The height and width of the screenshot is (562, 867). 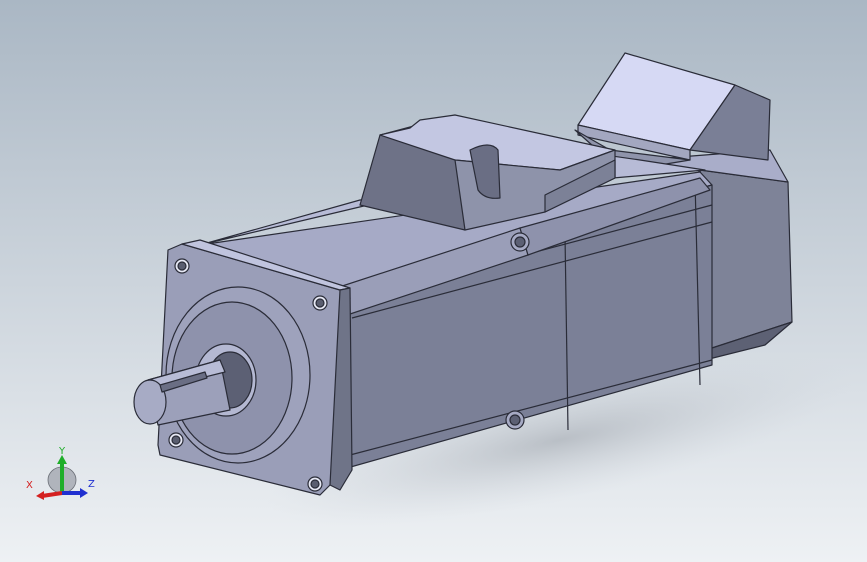 What do you see at coordinates (29, 485) in the screenshot?
I see `x-axis-label: X` at bounding box center [29, 485].